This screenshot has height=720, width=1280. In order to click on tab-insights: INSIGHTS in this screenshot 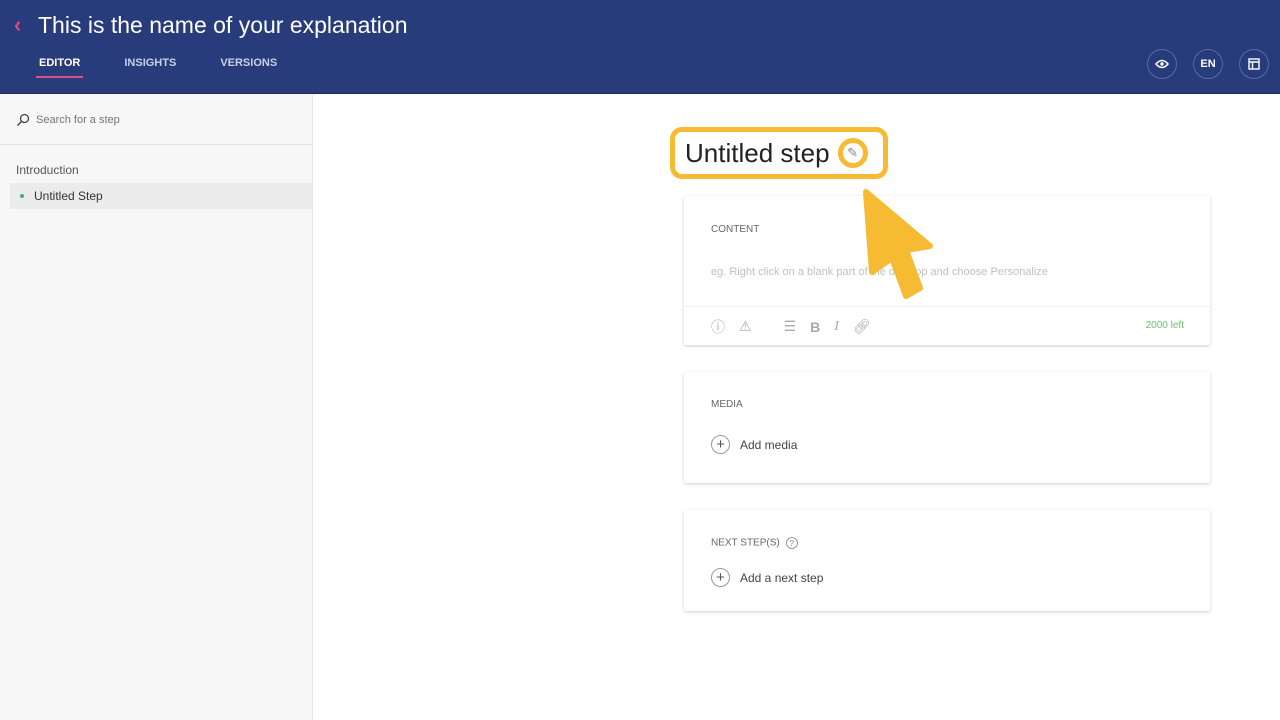, I will do `click(150, 63)`.